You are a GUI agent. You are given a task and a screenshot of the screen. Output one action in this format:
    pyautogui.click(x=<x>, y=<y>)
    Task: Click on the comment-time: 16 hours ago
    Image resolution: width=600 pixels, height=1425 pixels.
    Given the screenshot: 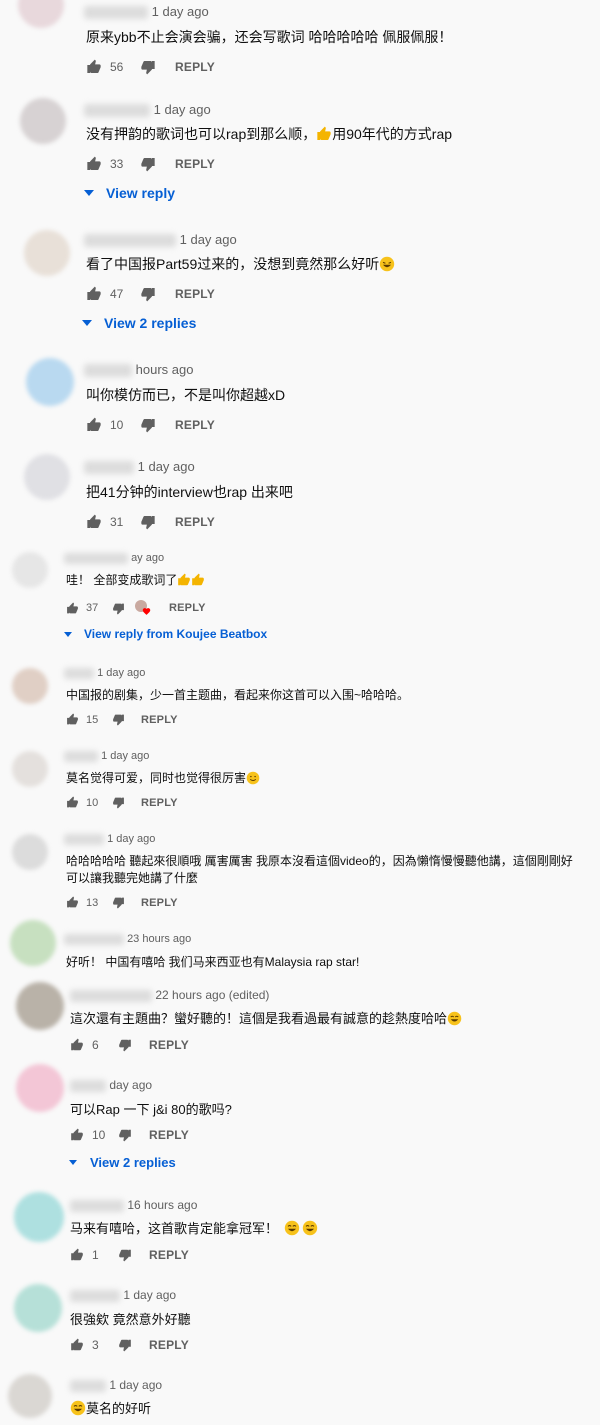 What is the action you would take?
    pyautogui.click(x=162, y=1205)
    